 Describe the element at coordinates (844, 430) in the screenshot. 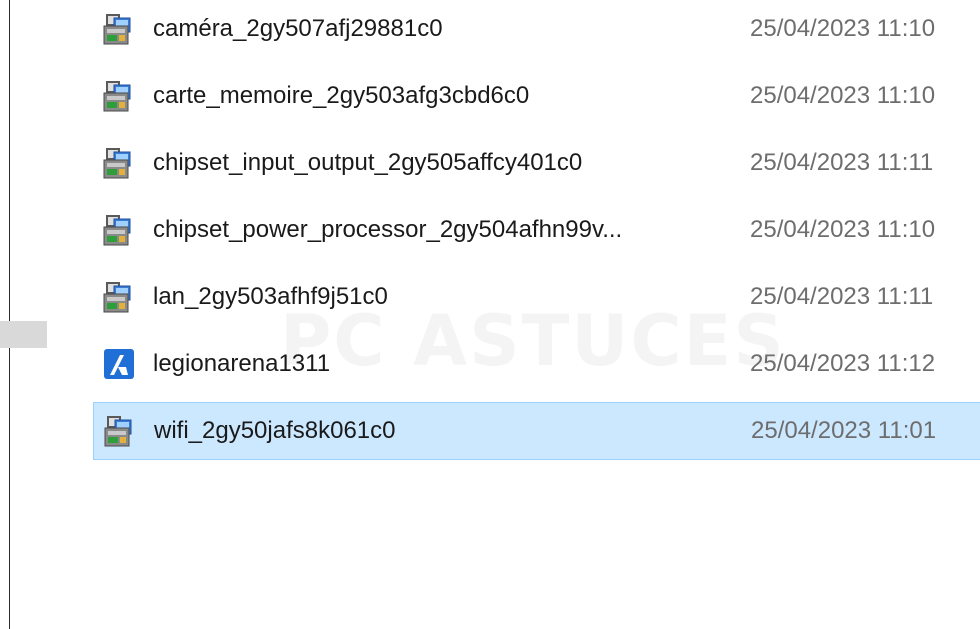

I see `file-date-modified: 25/04/2023 11:01` at that location.